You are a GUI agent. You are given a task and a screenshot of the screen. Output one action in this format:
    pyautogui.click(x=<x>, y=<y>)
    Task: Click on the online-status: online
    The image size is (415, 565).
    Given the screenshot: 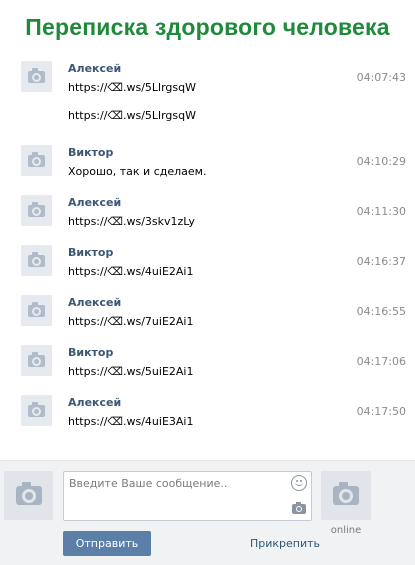 What is the action you would take?
    pyautogui.click(x=346, y=530)
    